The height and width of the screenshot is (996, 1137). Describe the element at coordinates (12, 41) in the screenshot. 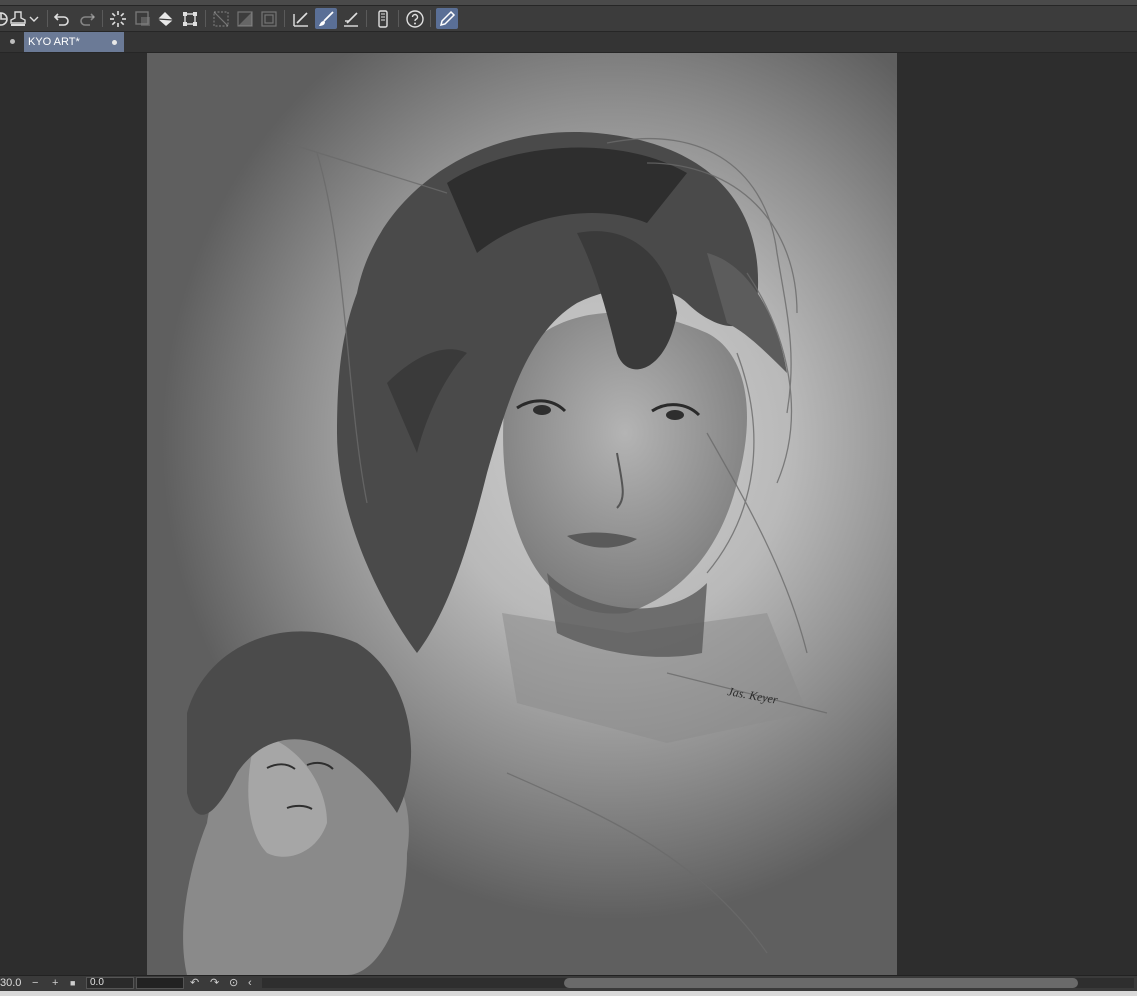

I see `tab-scroll-dot` at that location.